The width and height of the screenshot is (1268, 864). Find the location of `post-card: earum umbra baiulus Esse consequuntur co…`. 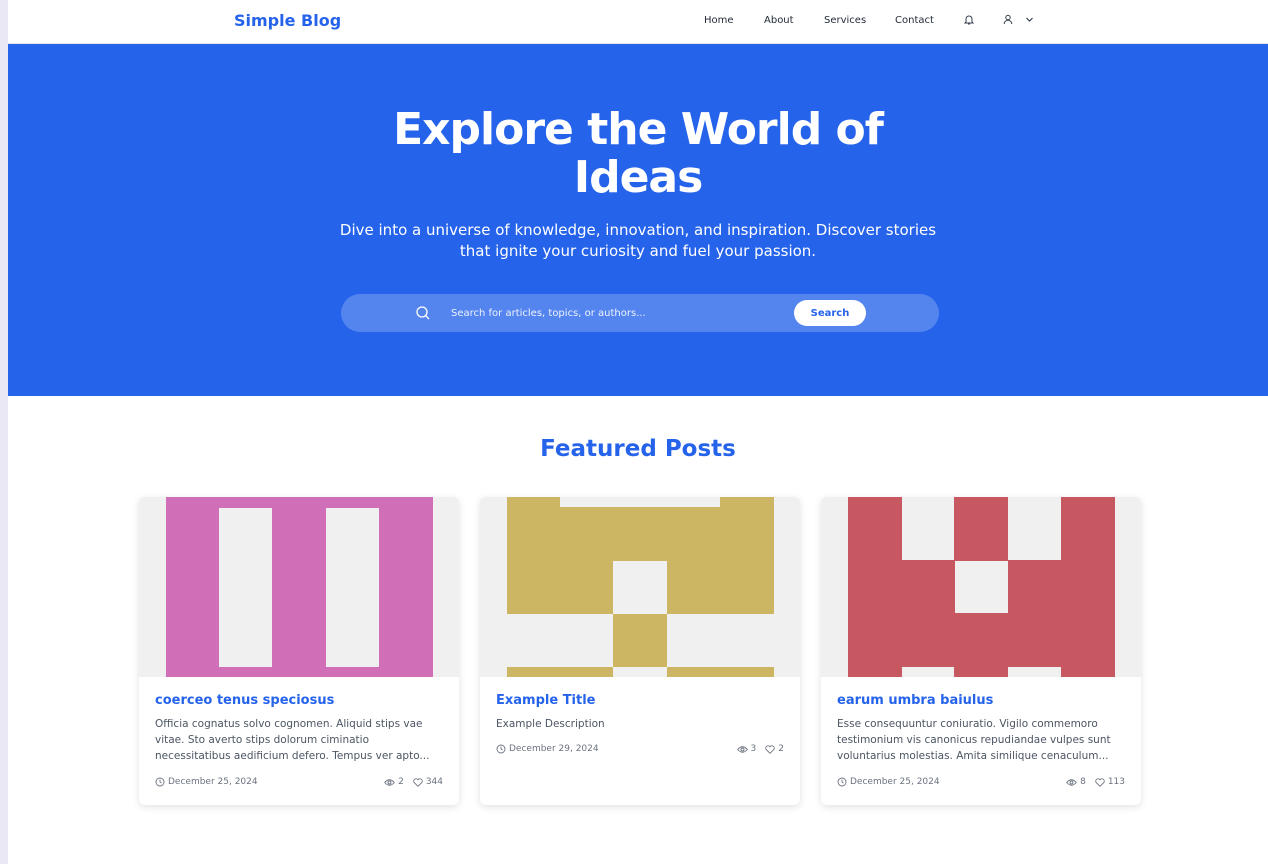

post-card: earum umbra baiulus Esse consequuntur co… is located at coordinates (981, 651).